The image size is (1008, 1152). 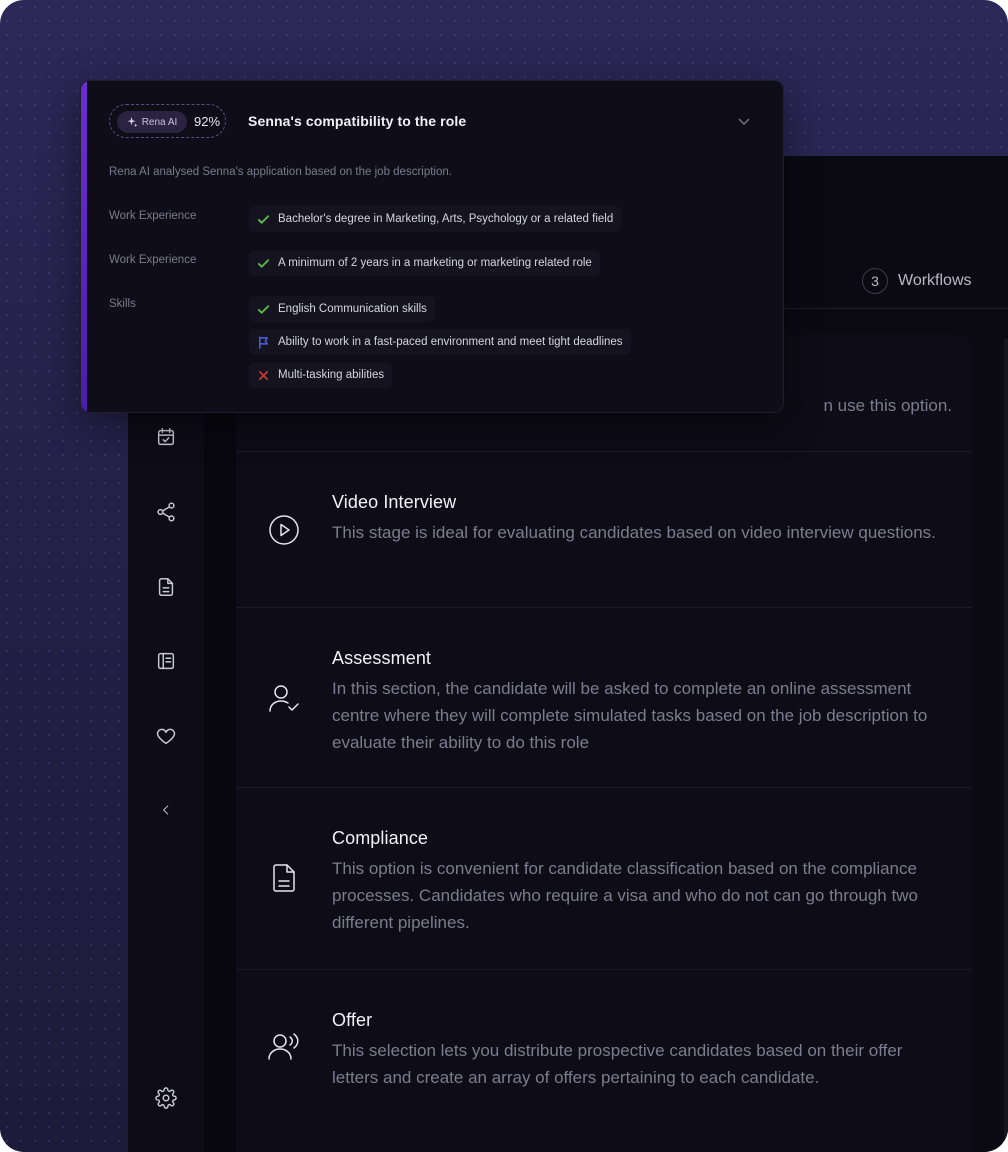 What do you see at coordinates (284, 530) in the screenshot?
I see `play-circle-icon` at bounding box center [284, 530].